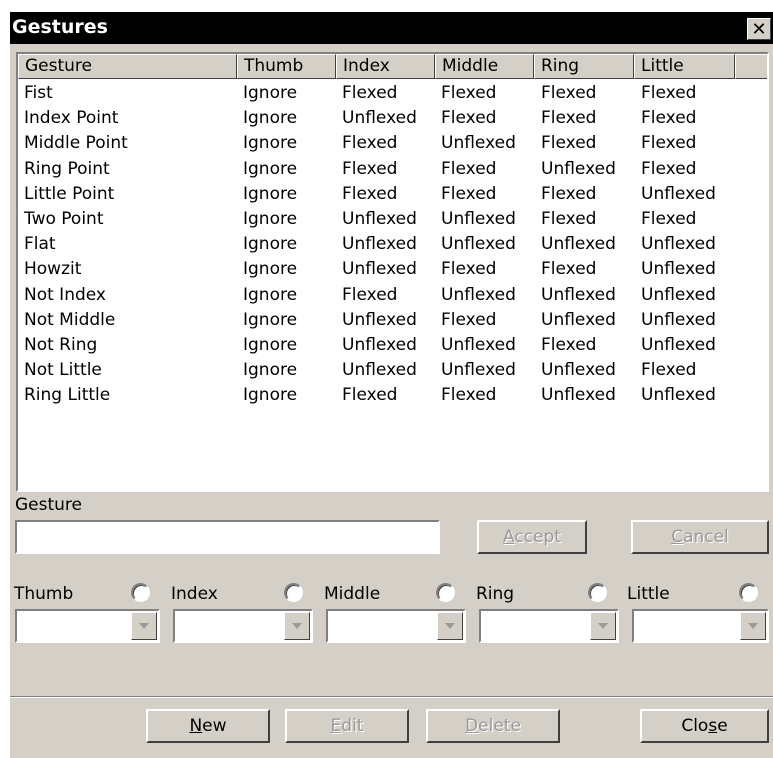 The image size is (773, 758). What do you see at coordinates (722, 726) in the screenshot?
I see `close-label-post: e` at bounding box center [722, 726].